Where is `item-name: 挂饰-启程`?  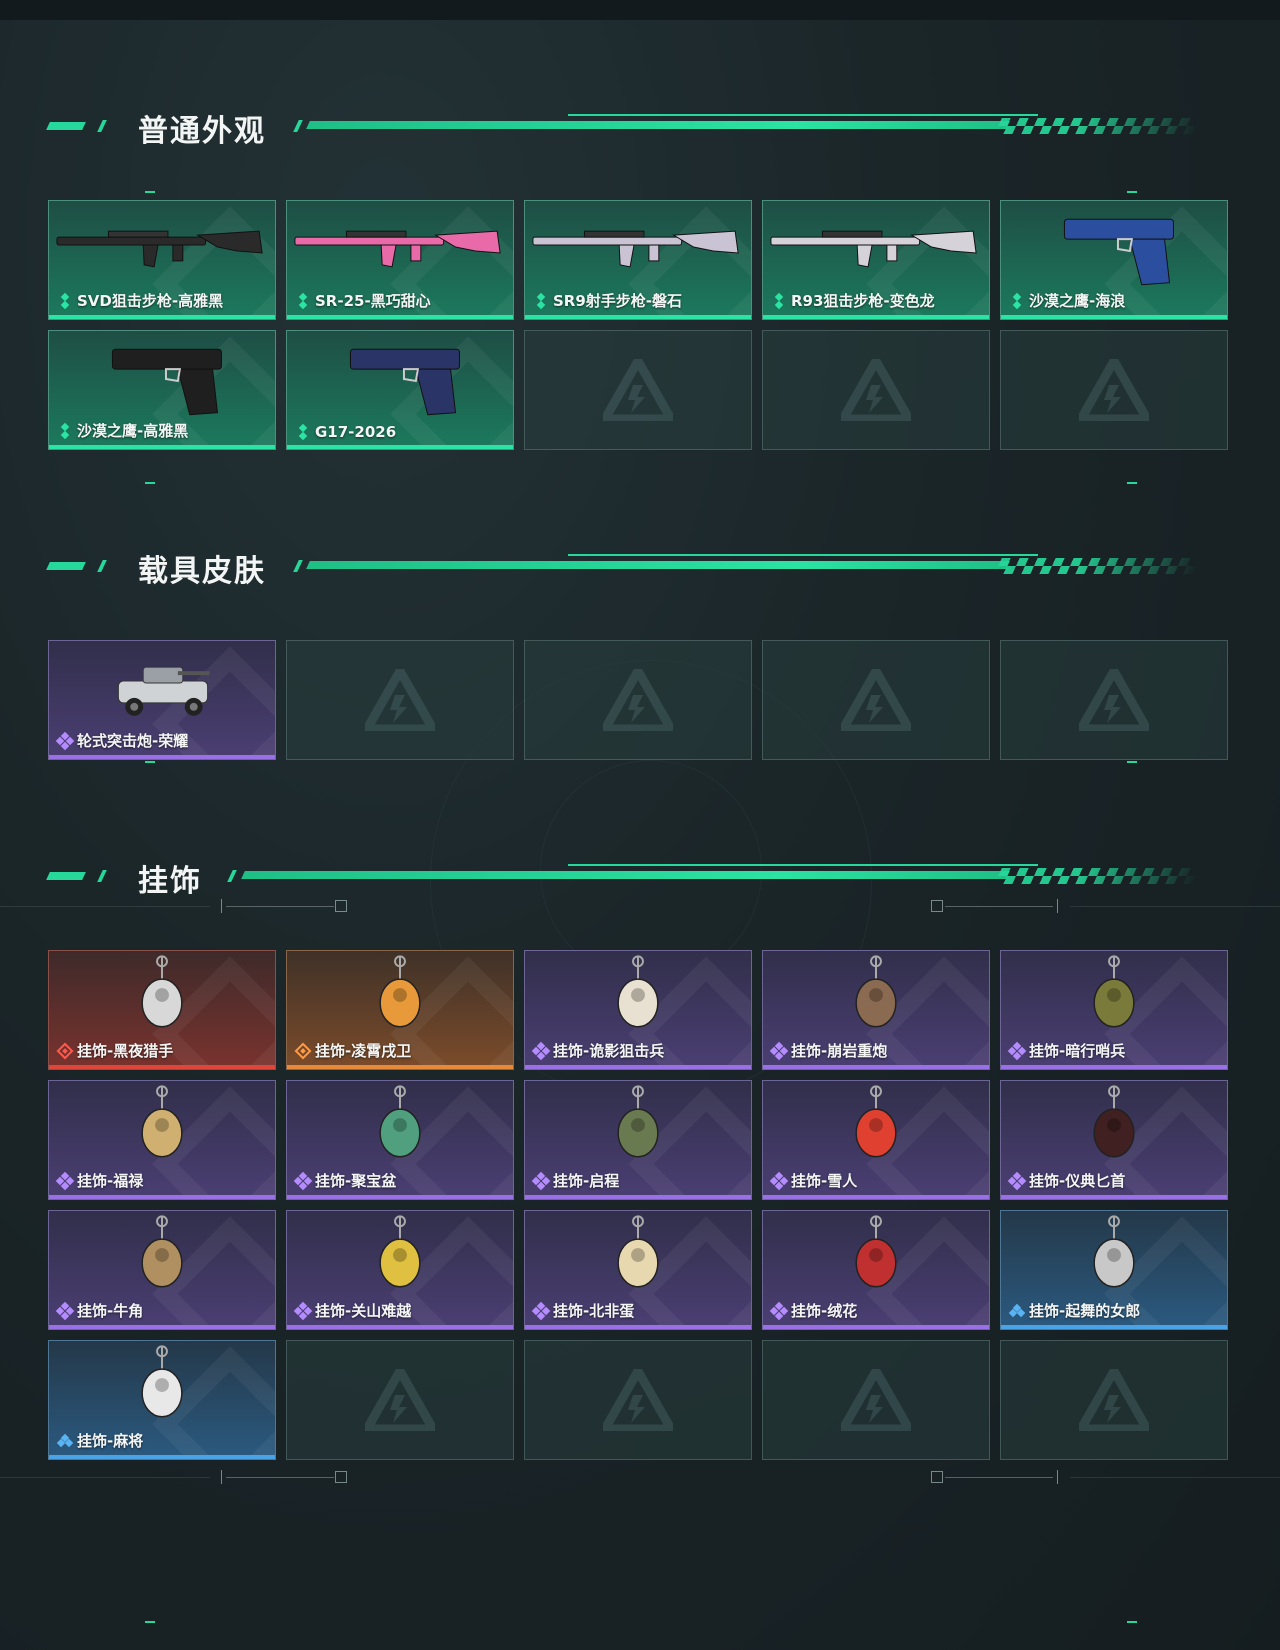 item-name: 挂饰-启程 is located at coordinates (586, 1181).